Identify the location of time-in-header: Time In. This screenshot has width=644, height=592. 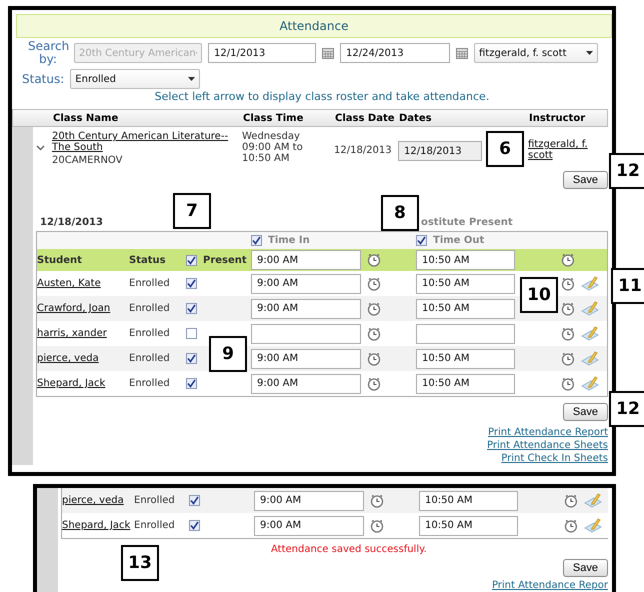
(289, 240).